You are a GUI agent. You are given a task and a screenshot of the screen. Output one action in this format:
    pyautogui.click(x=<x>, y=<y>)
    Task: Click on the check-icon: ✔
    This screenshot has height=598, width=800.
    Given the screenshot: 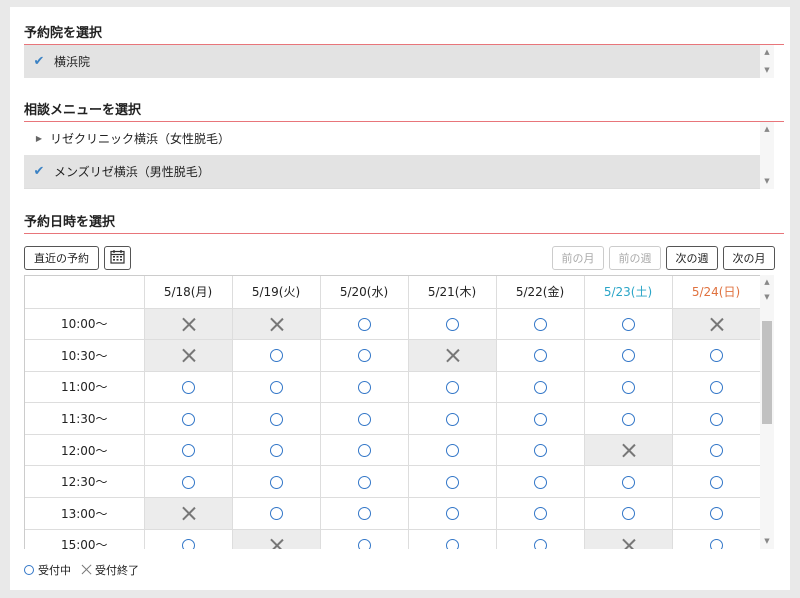 What is the action you would take?
    pyautogui.click(x=39, y=171)
    